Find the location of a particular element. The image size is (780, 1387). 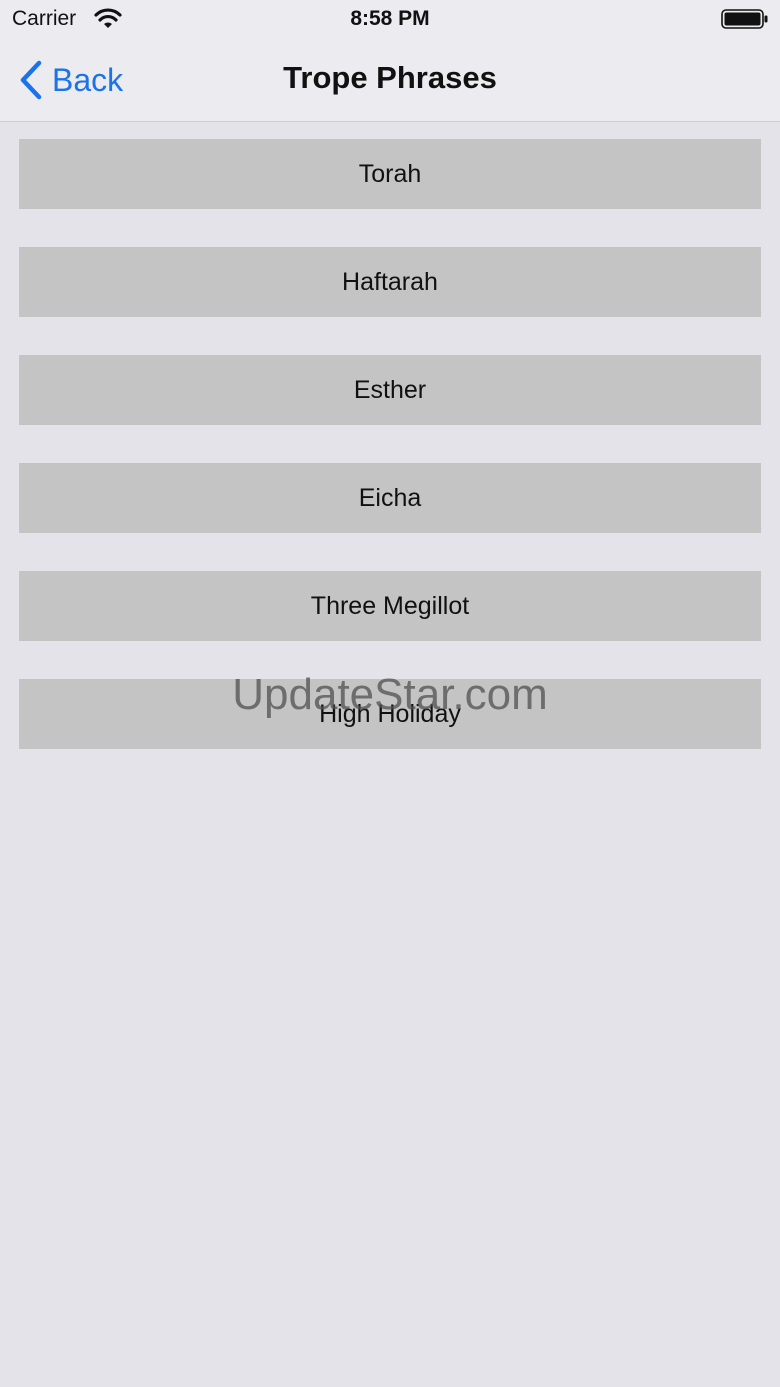

battery-full-icon is located at coordinates (744, 19).